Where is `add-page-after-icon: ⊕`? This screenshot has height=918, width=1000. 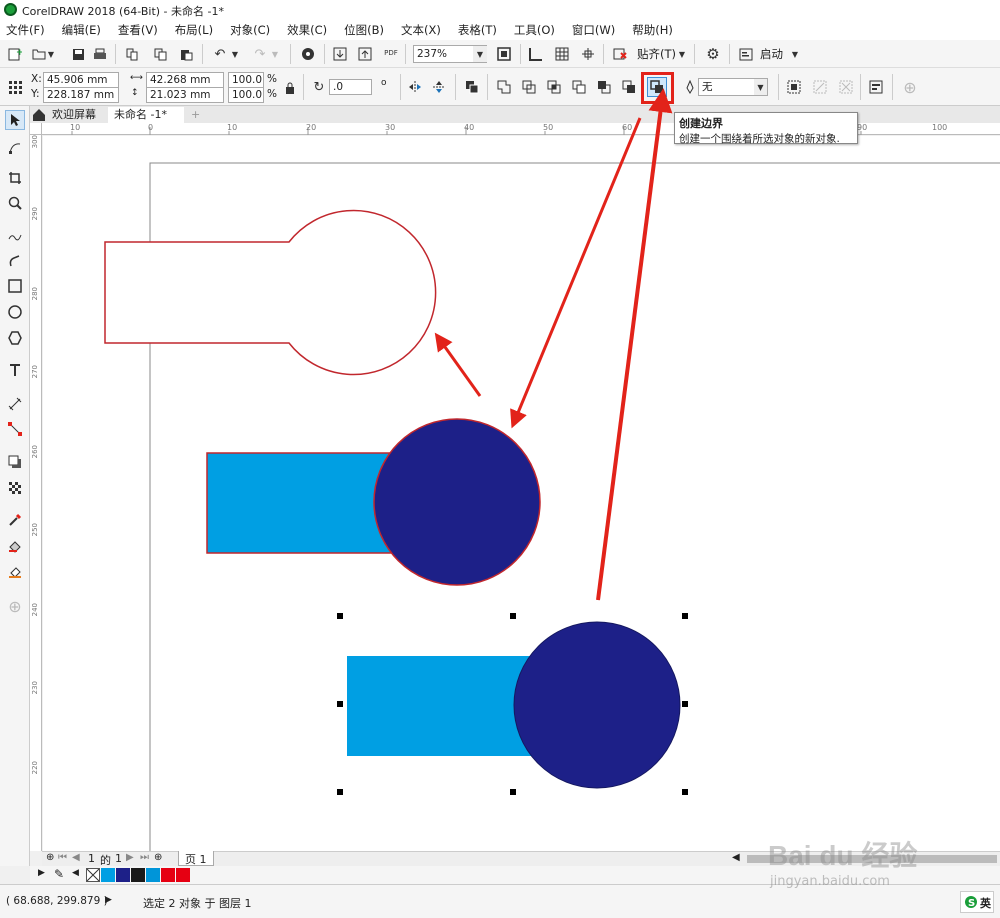
add-page-after-icon: ⊕ is located at coordinates (158, 857).